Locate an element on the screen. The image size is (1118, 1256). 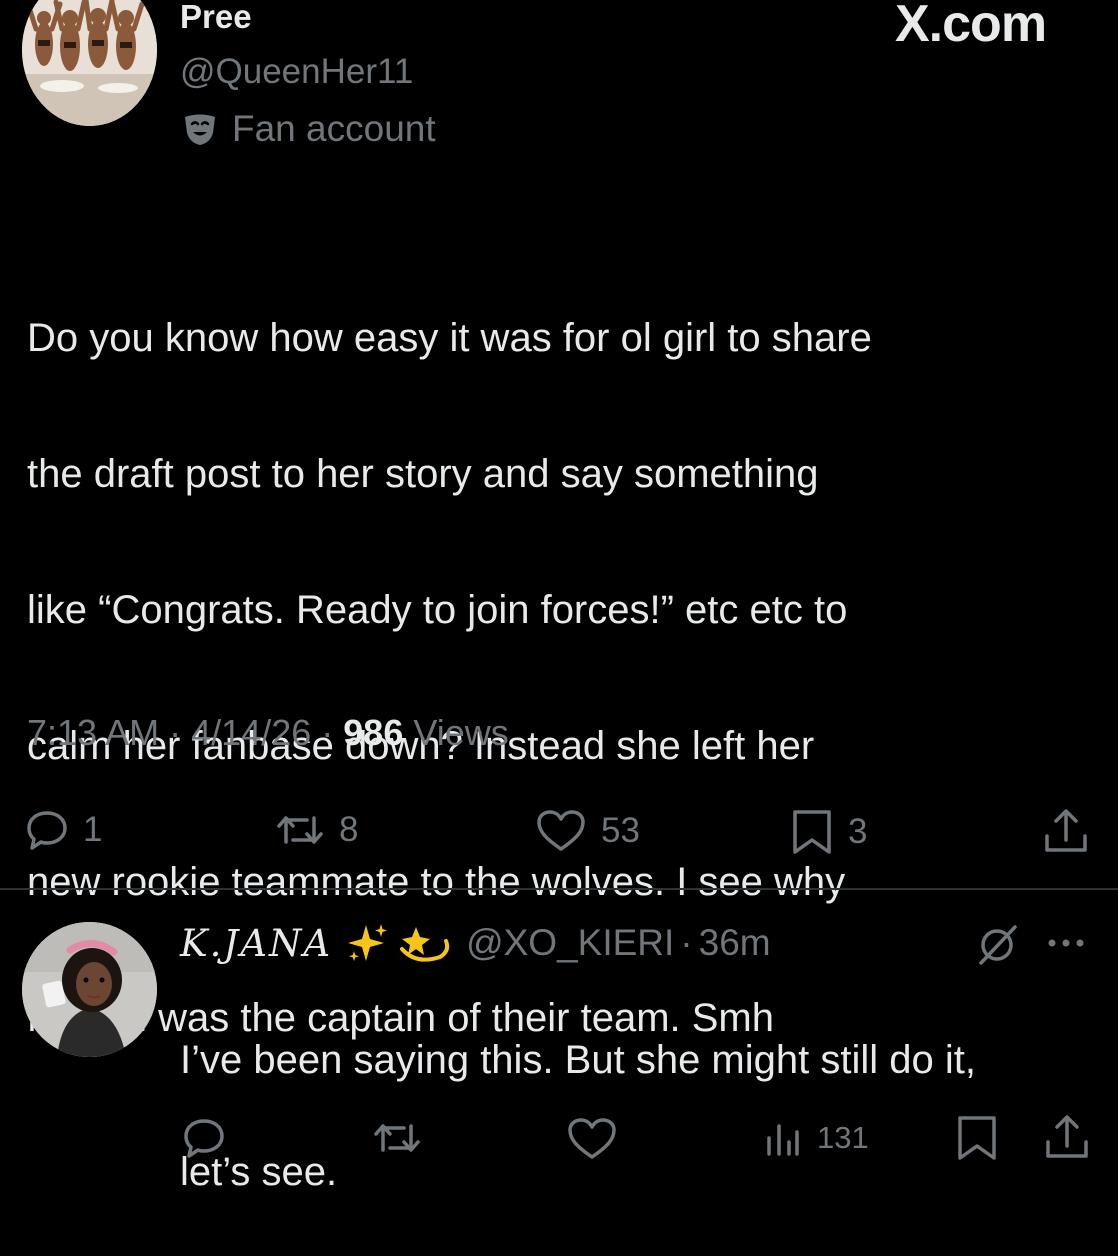
reply-views-count: 131 is located at coordinates (843, 1137).